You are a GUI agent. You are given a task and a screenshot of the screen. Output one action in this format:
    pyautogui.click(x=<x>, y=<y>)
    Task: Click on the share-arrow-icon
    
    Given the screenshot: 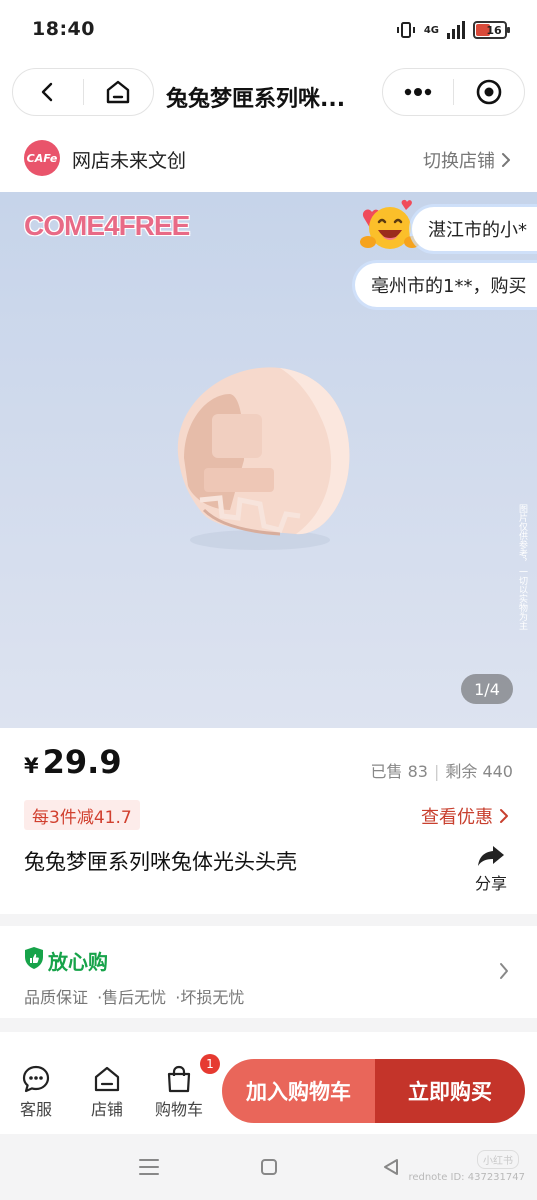 What is the action you would take?
    pyautogui.click(x=491, y=856)
    